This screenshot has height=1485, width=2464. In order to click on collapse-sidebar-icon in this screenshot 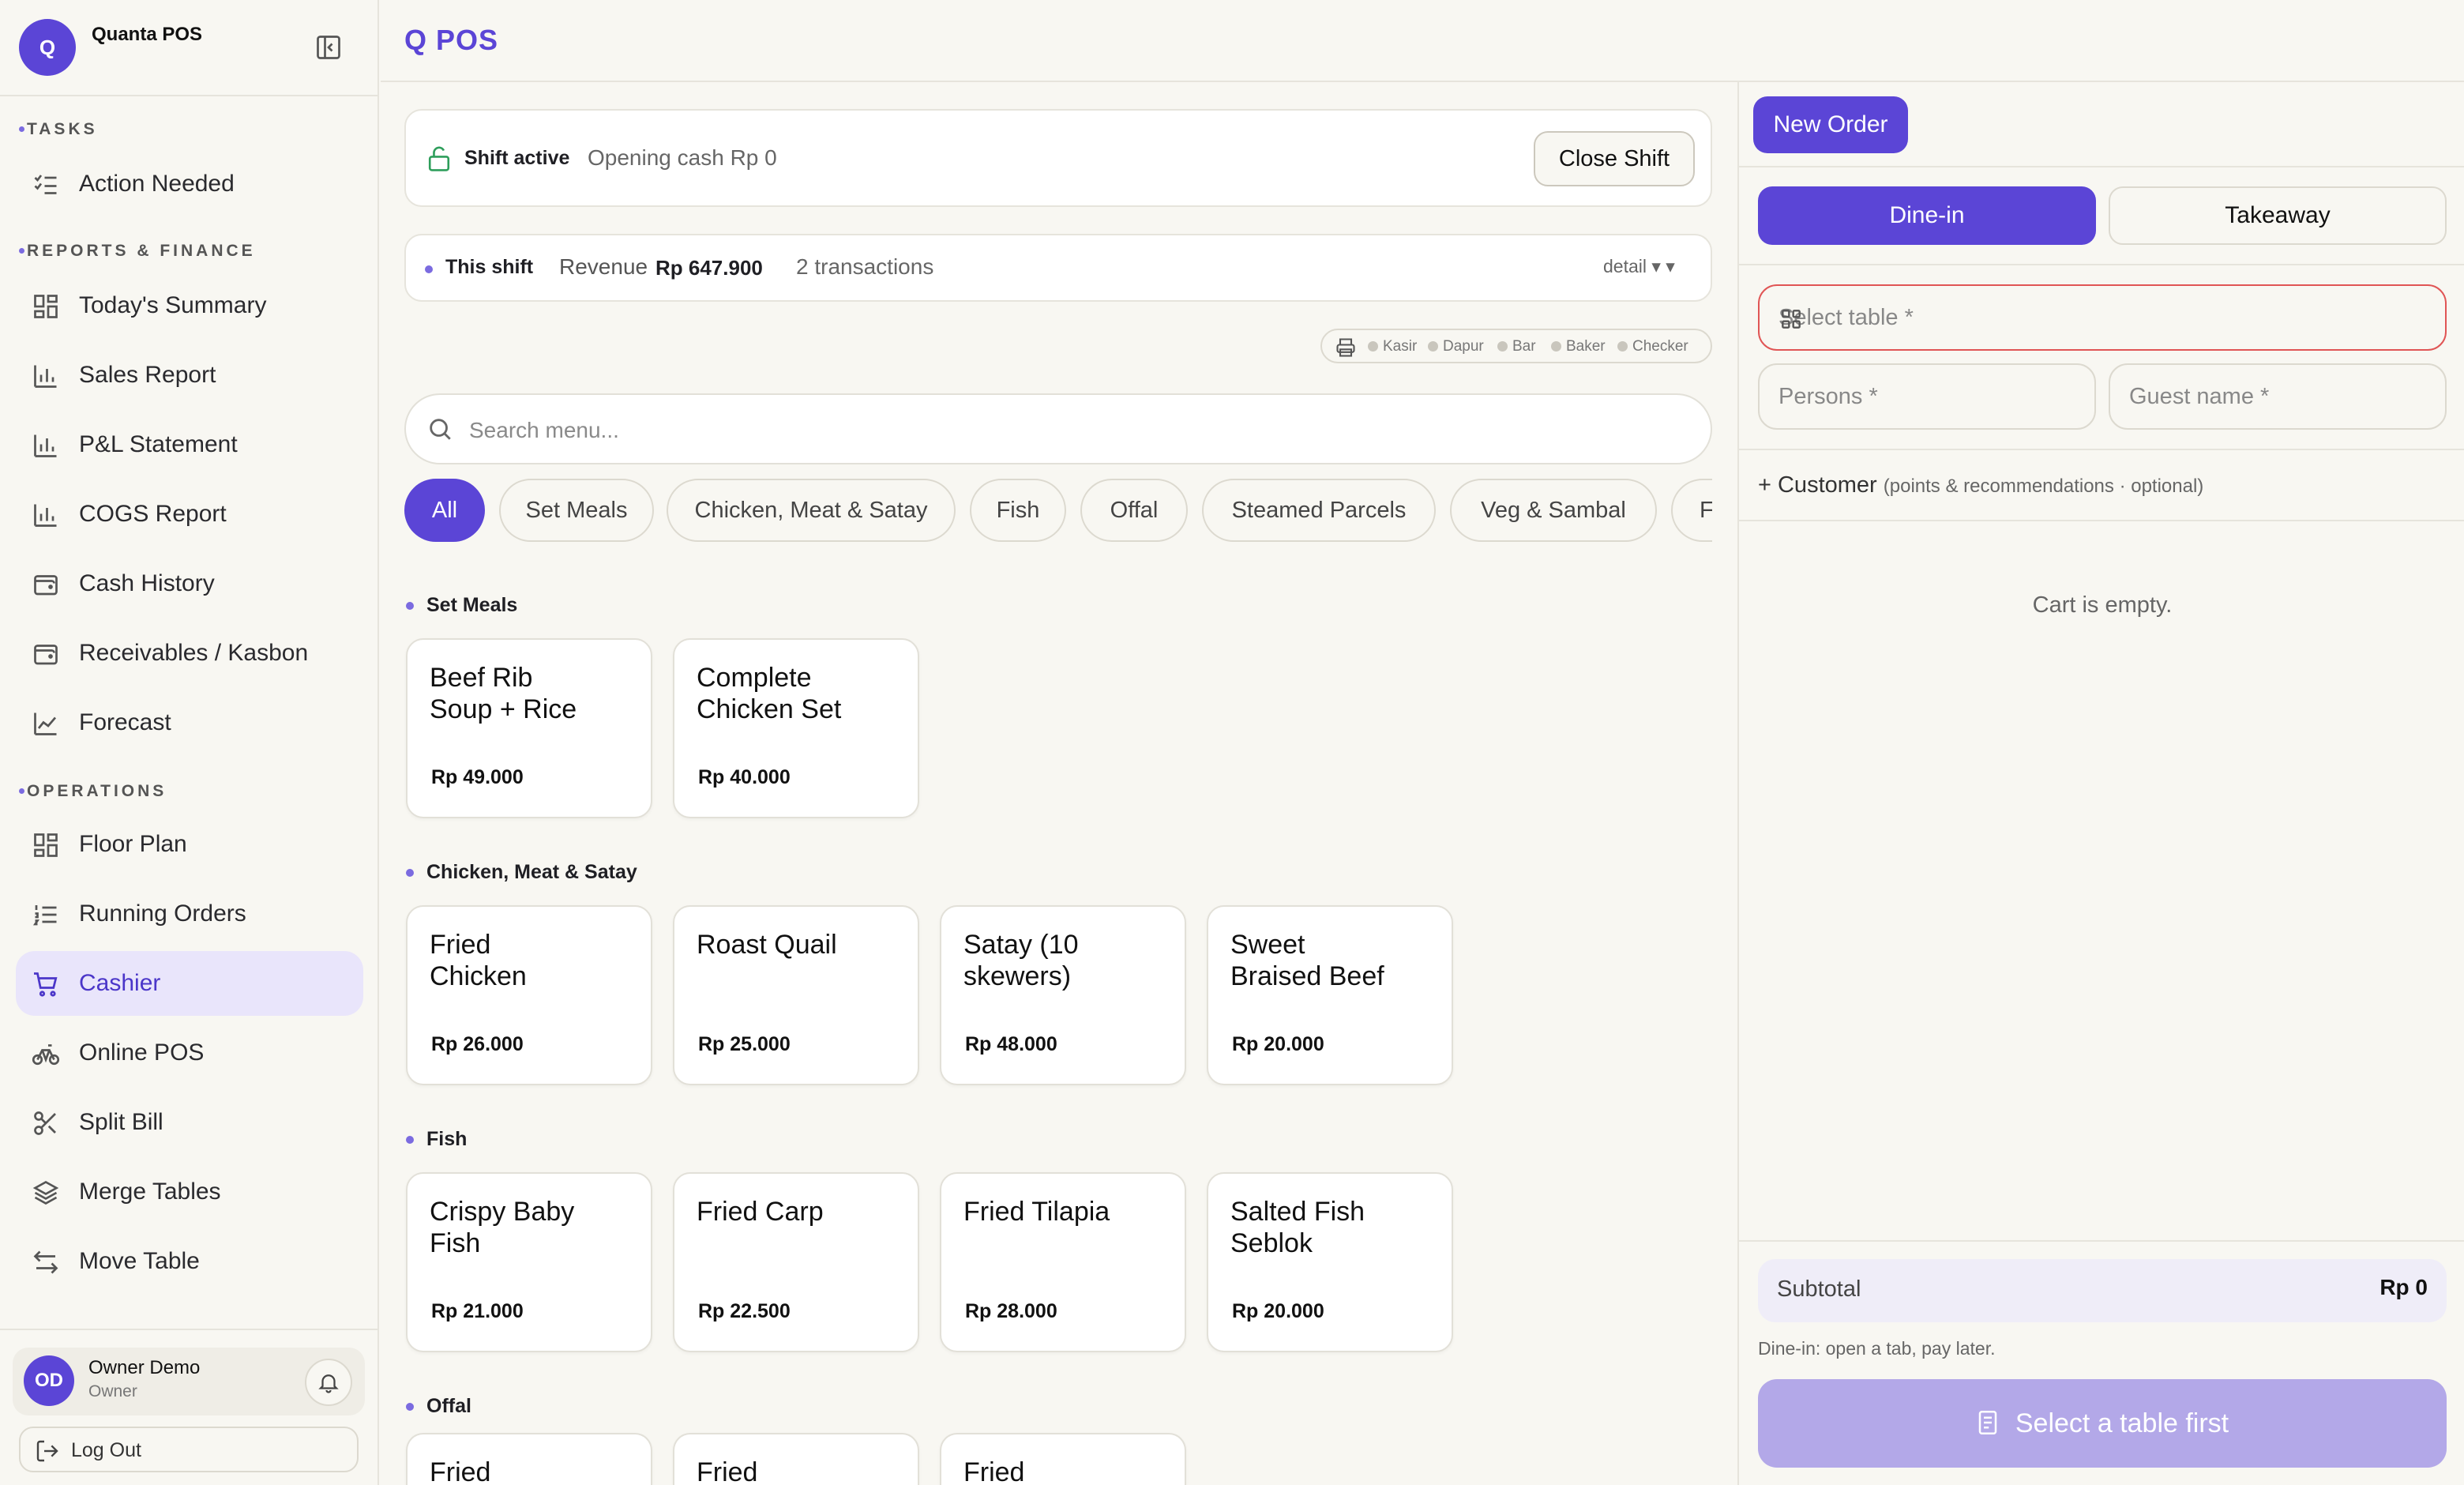, I will do `click(328, 47)`.